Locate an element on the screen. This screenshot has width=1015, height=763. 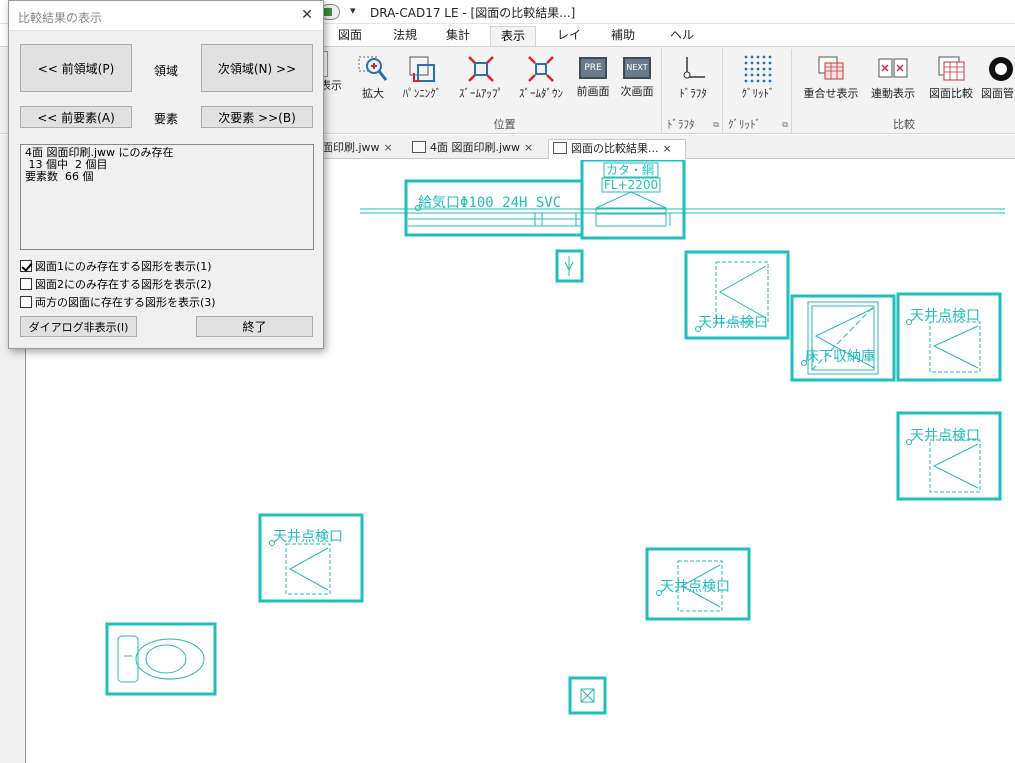
tab-assist: 補助 is located at coordinates (623, 36).